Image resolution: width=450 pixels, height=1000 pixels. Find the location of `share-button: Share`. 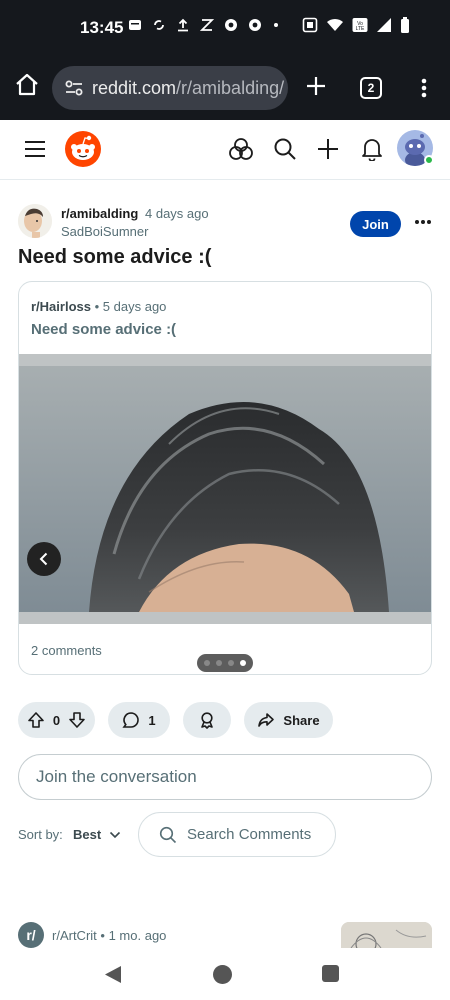

share-button: Share is located at coordinates (288, 720).